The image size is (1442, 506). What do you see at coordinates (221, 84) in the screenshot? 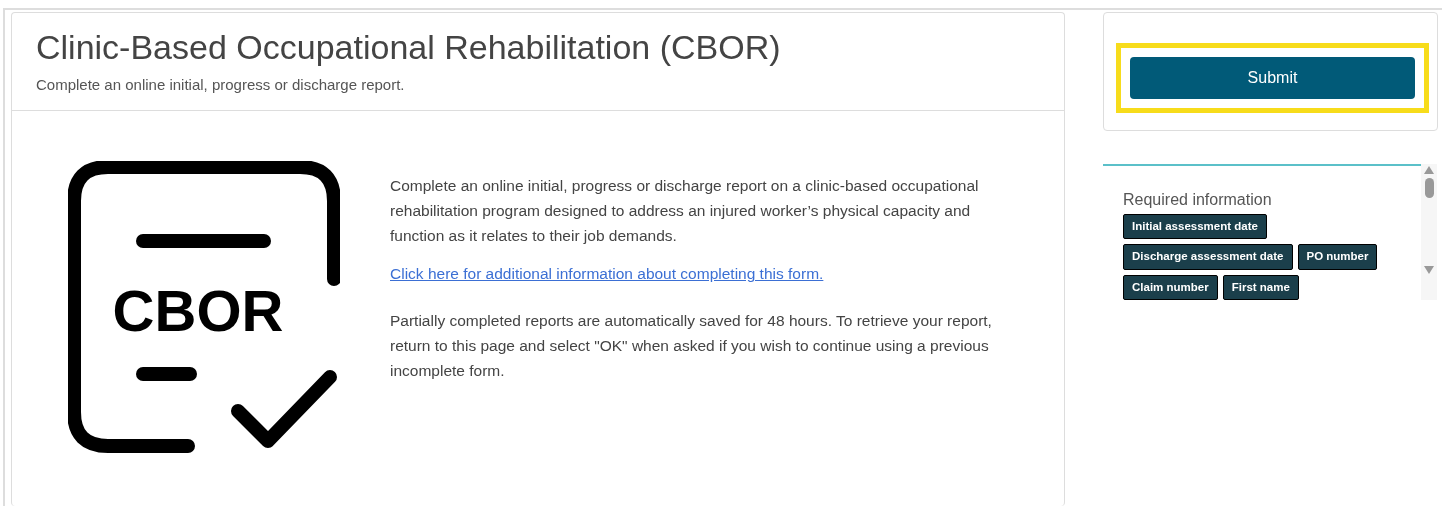
I see `page-subtitle: Complete an online initial, progress or discharge report.` at bounding box center [221, 84].